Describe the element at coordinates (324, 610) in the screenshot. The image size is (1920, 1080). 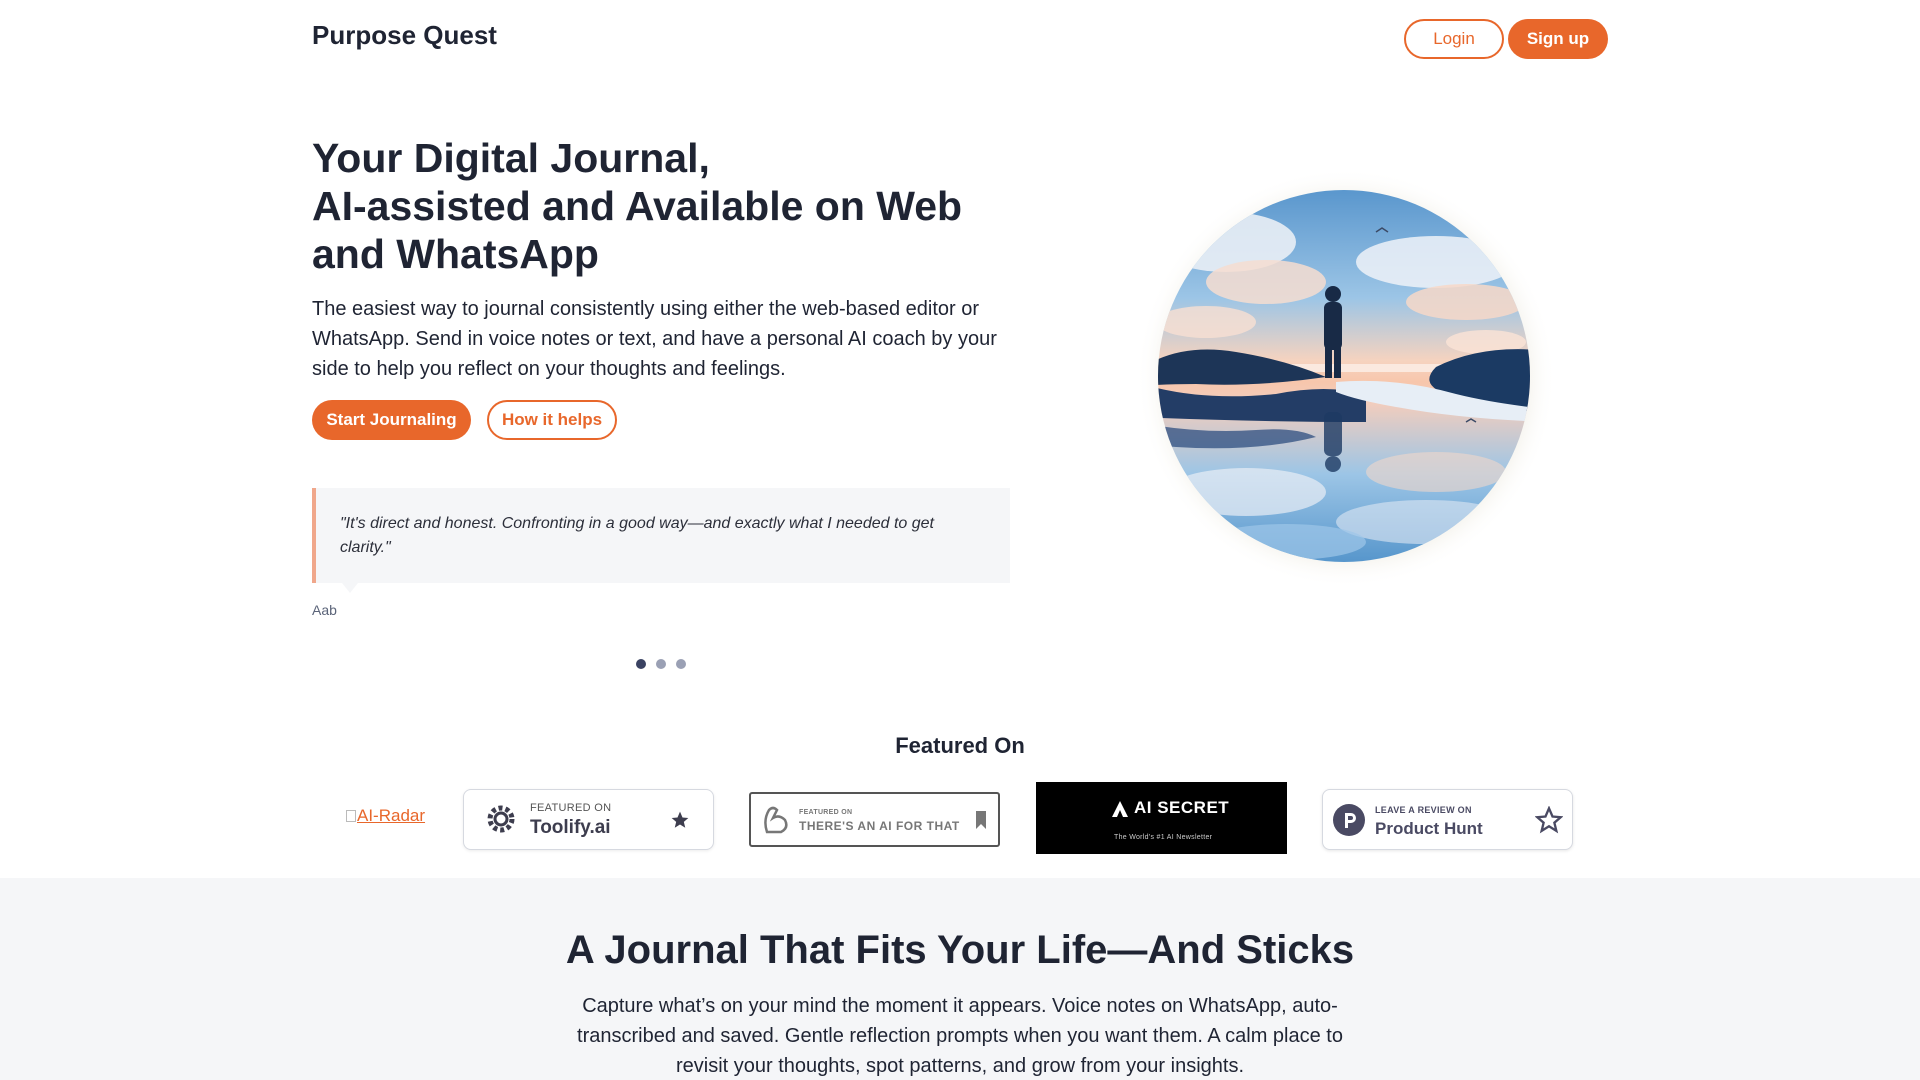
I see `quote-author: Aab` at that location.